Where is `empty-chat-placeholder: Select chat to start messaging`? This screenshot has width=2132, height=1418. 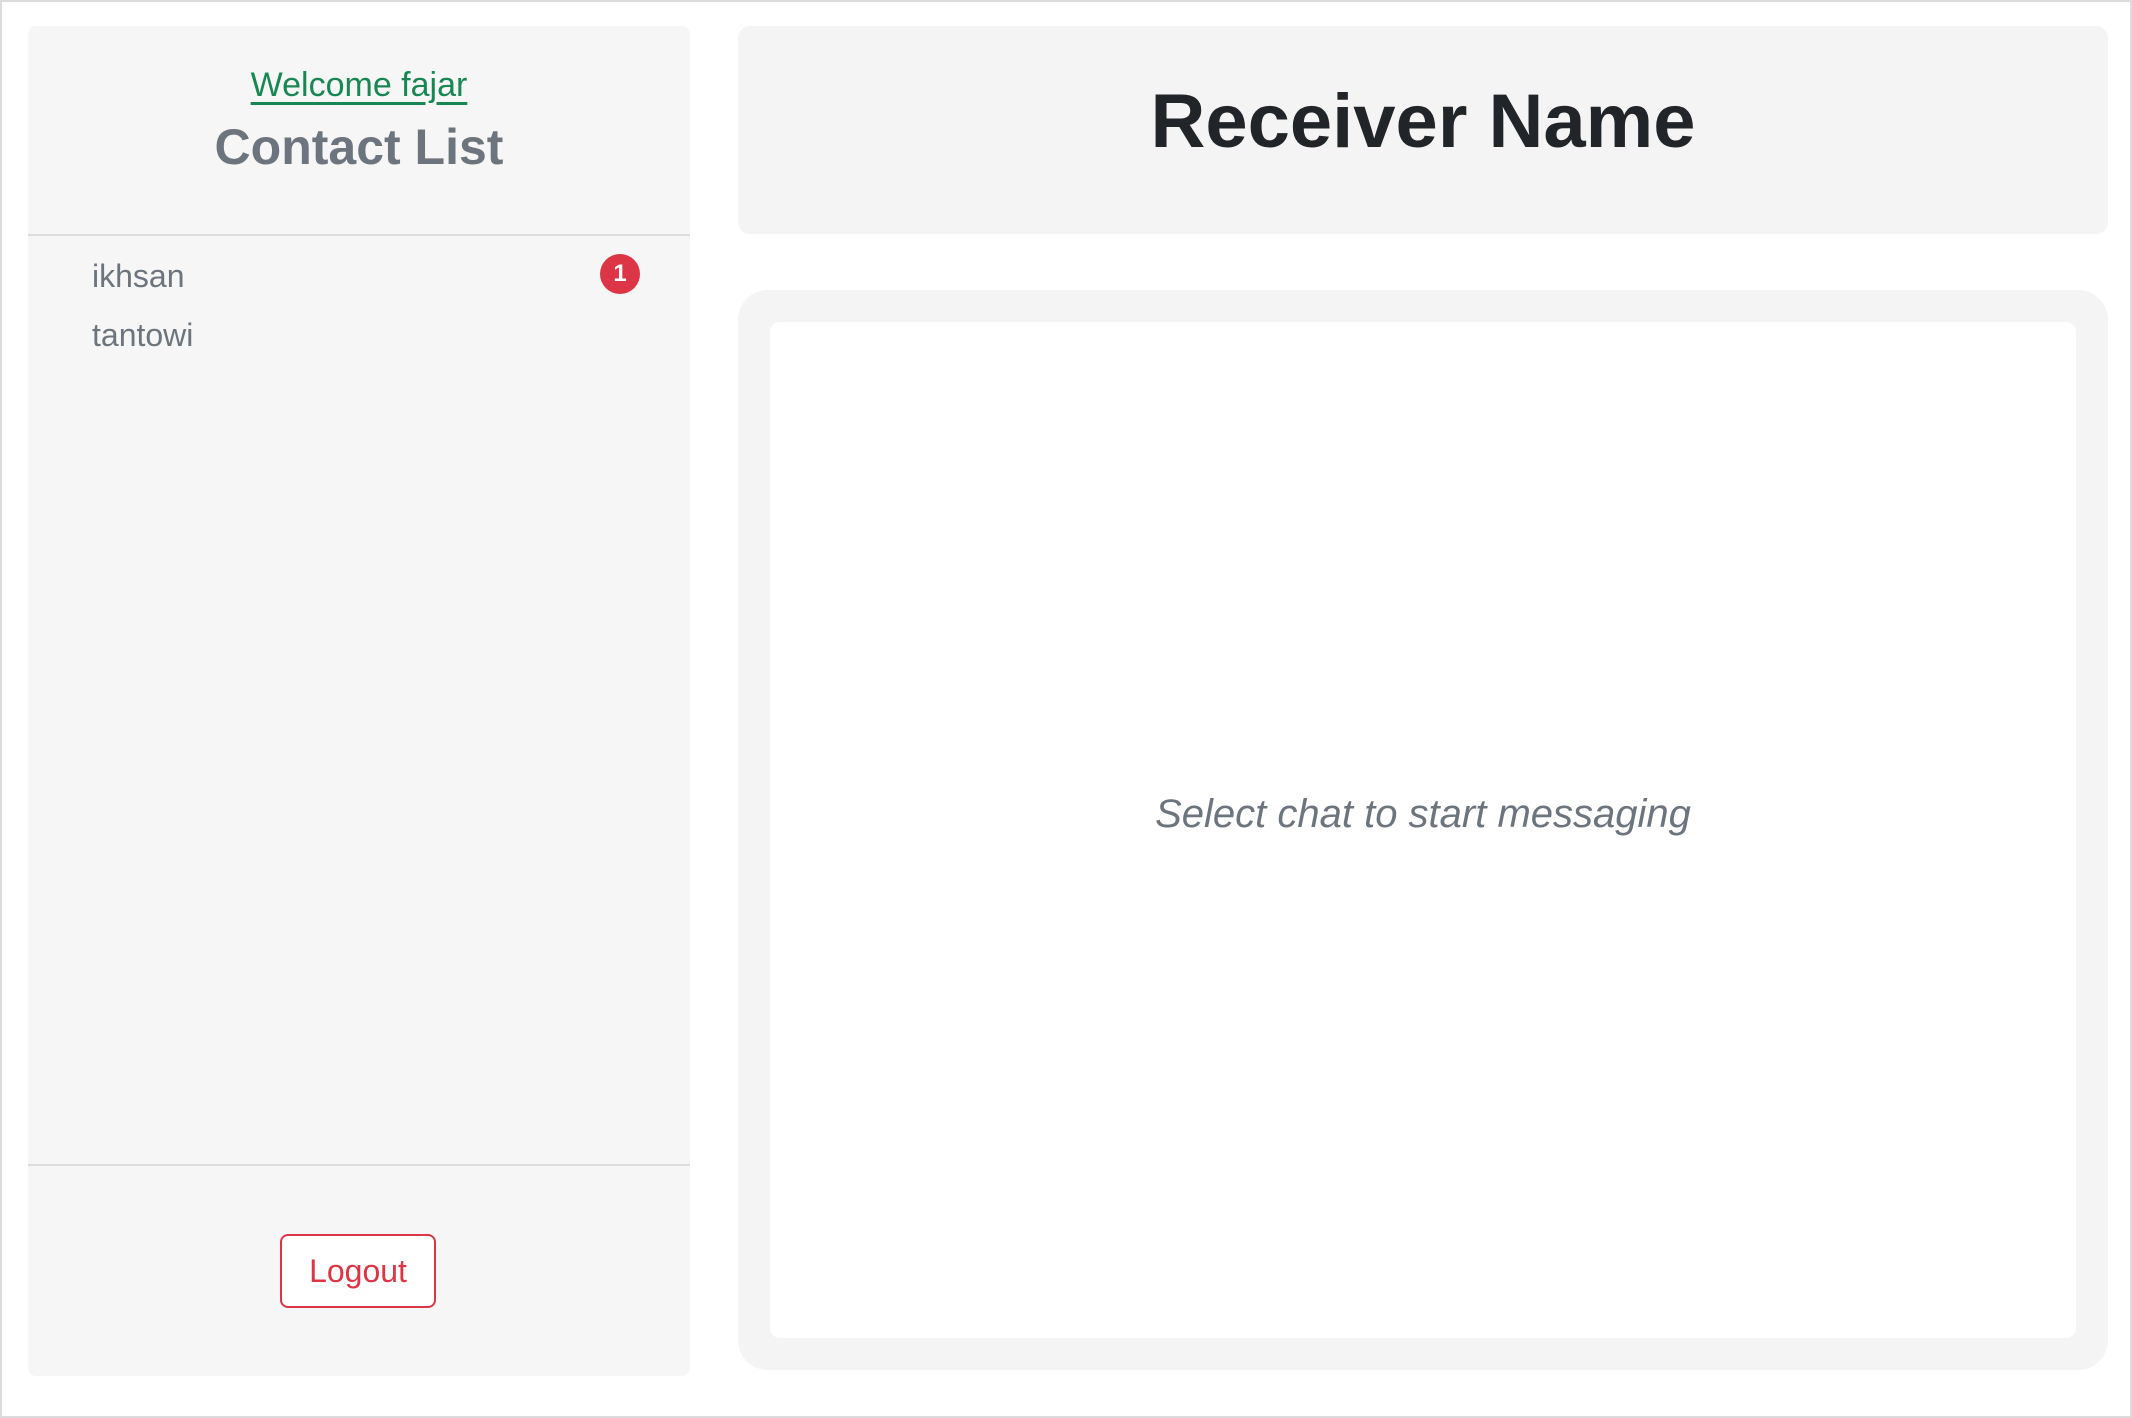
empty-chat-placeholder: Select chat to start messaging is located at coordinates (1423, 814).